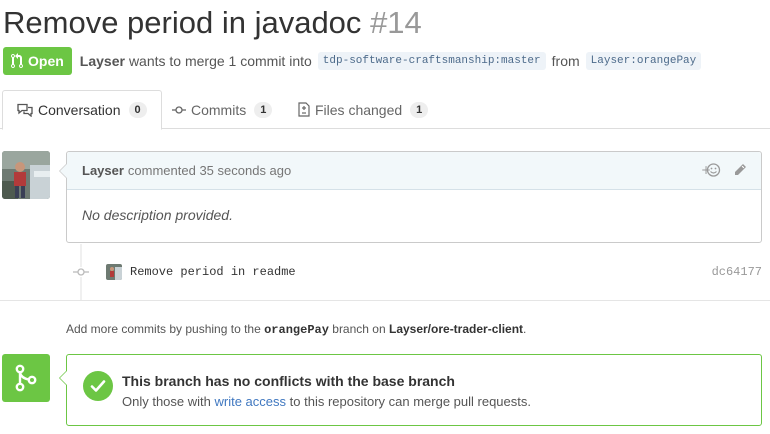 This screenshot has width=770, height=434. I want to click on smiley-add-icon: +, so click(711, 170).